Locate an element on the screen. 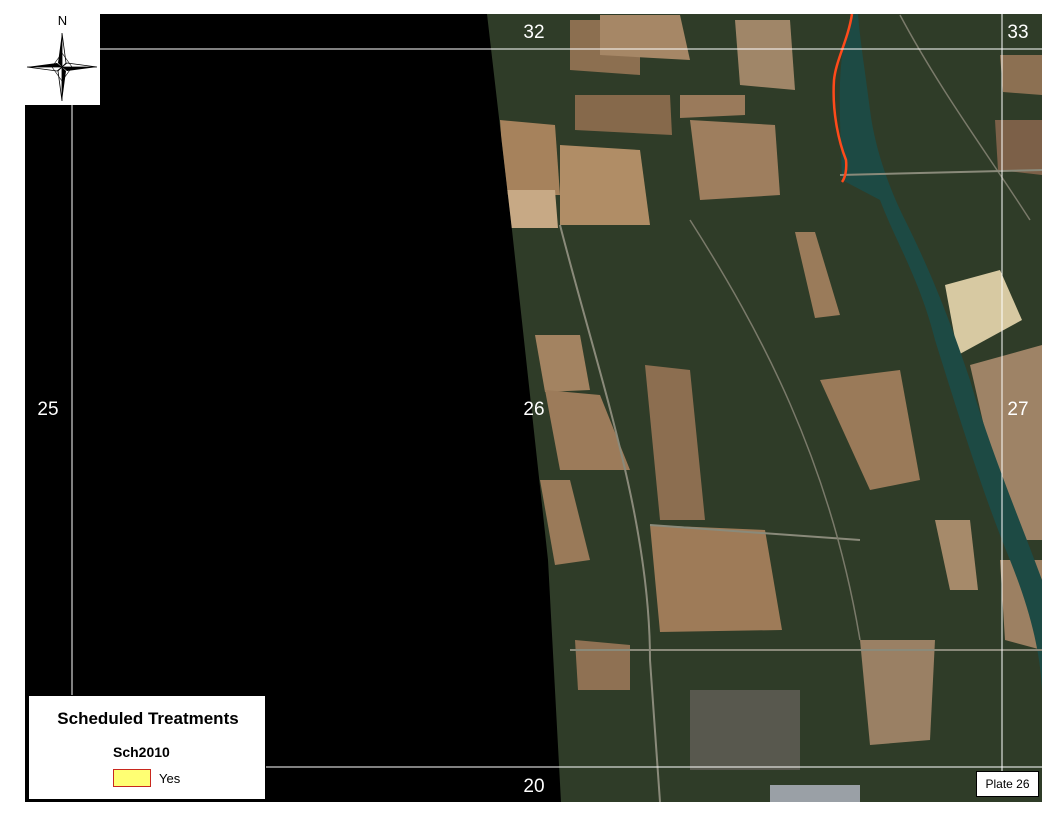 The width and height of the screenshot is (1056, 816). plate-label: Plate 26 is located at coordinates (1007, 784).